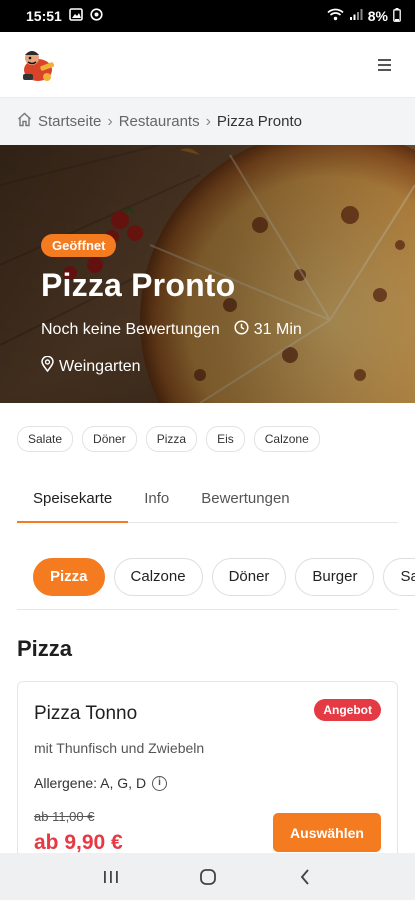 The image size is (415, 900). Describe the element at coordinates (380, 65) in the screenshot. I see `menu-button` at that location.